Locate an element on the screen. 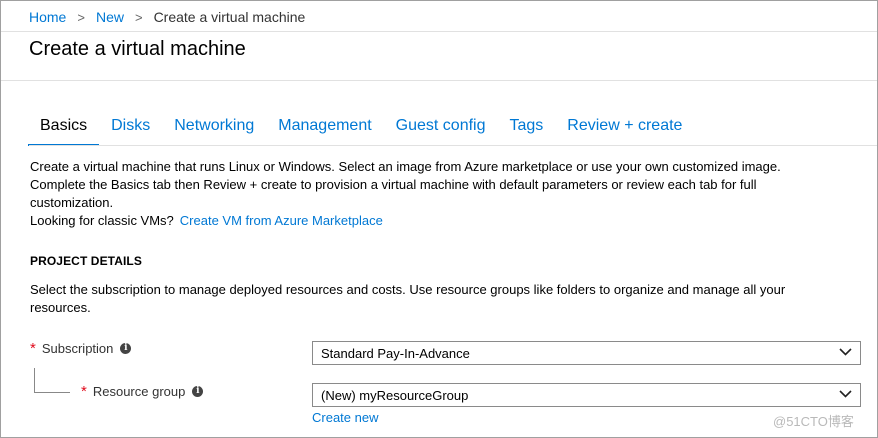 The image size is (878, 438). tab-management: Management is located at coordinates (324, 128).